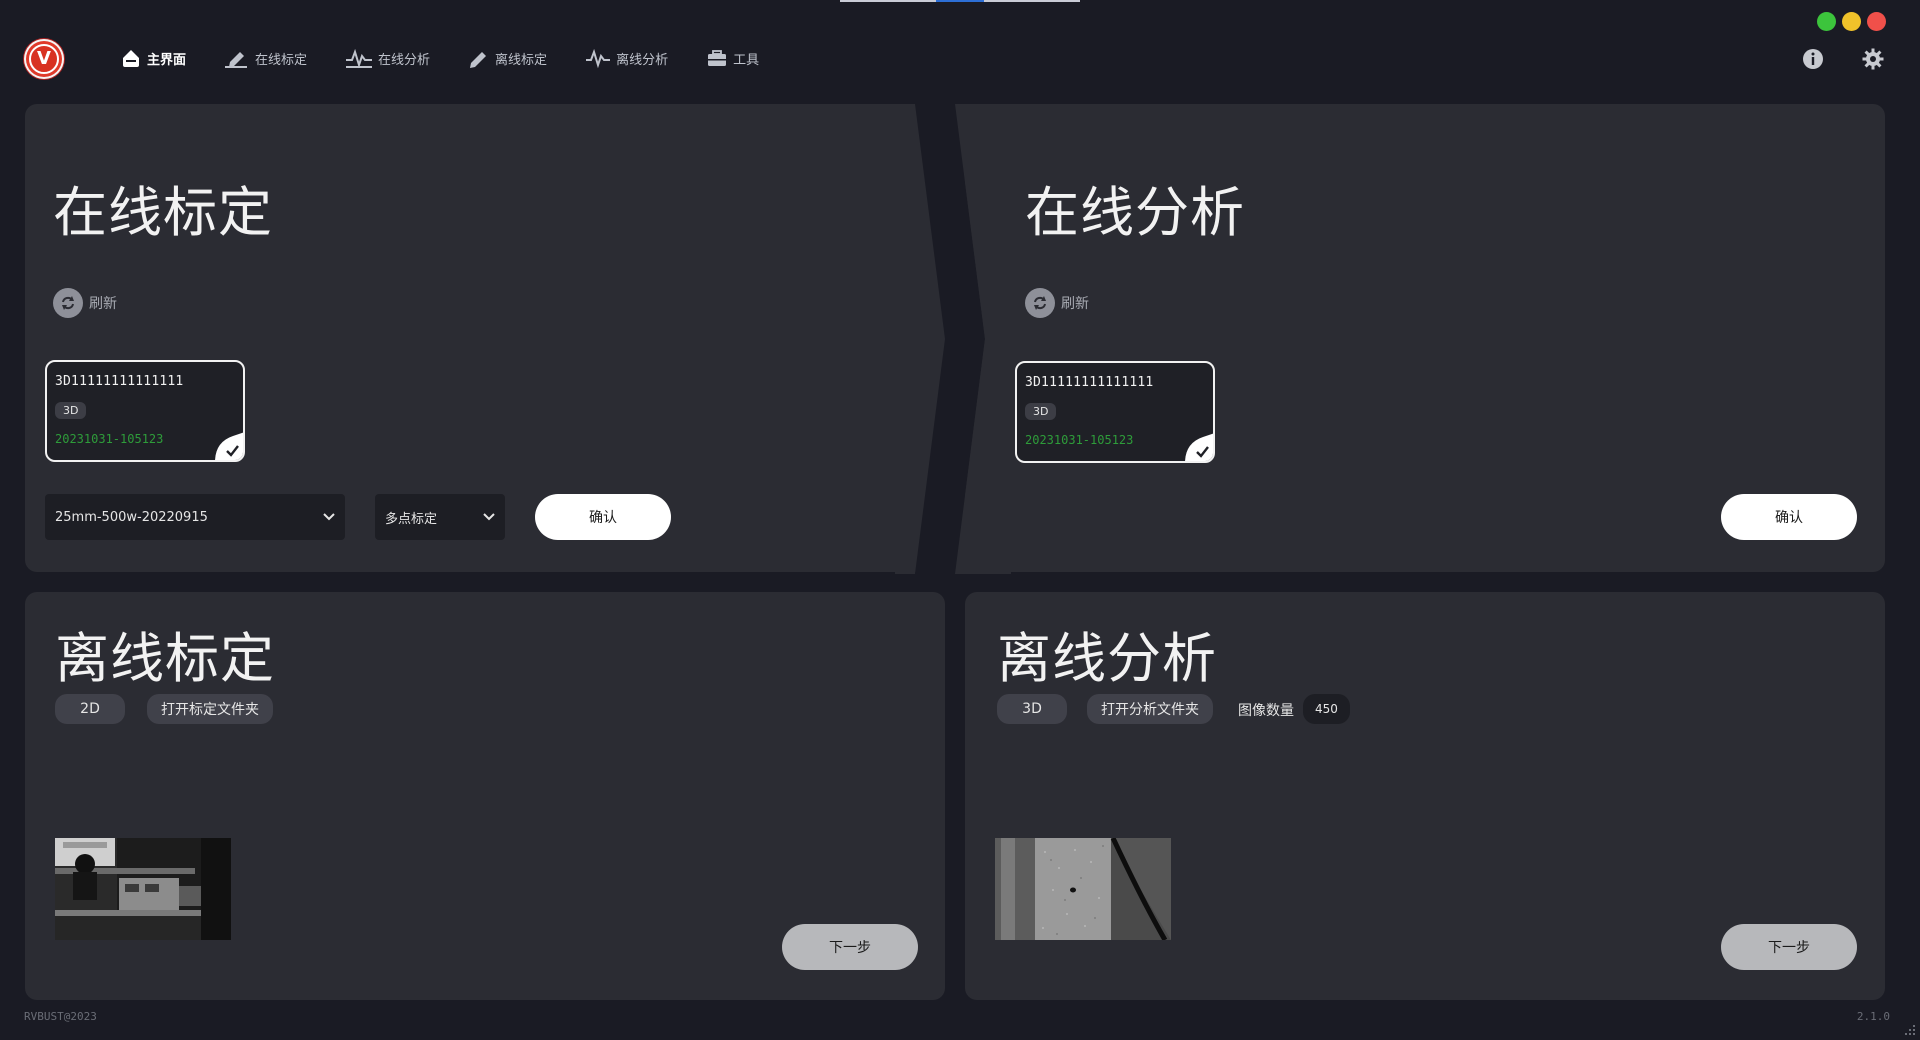  What do you see at coordinates (60, 1016) in the screenshot?
I see `copyright-text: RVBUST@2023` at bounding box center [60, 1016].